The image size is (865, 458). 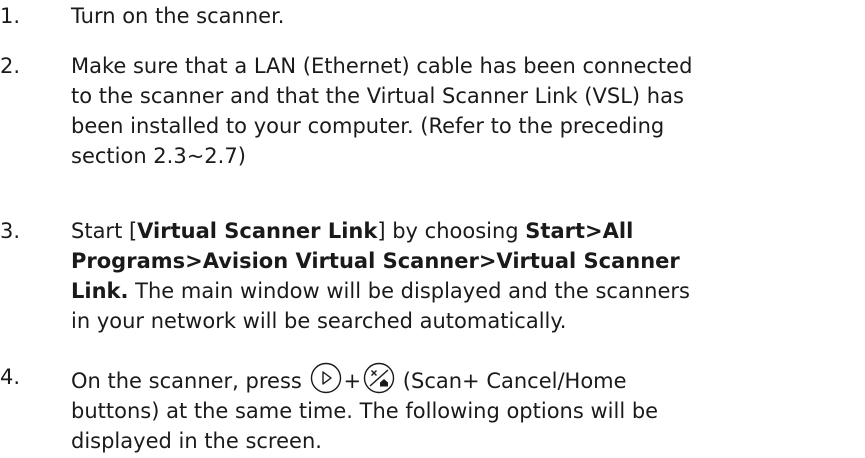 I want to click on step-text-part: (Scan+ Cancel/Home, so click(x=511, y=381).